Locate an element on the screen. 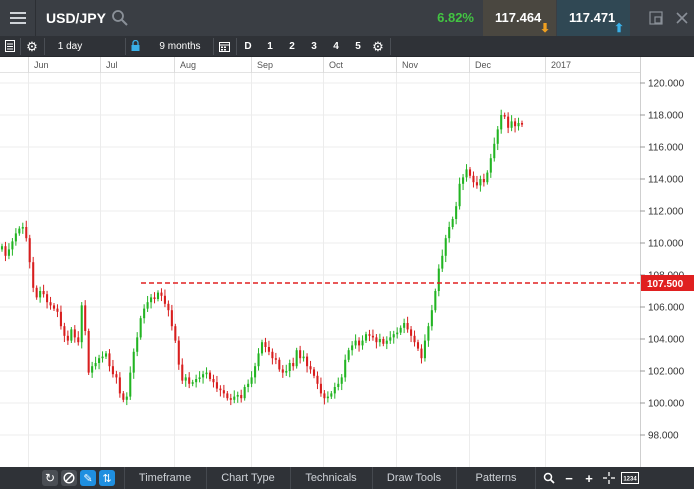 Image resolution: width=694 pixels, height=489 pixels. quick-range-1: 1 is located at coordinates (270, 46).